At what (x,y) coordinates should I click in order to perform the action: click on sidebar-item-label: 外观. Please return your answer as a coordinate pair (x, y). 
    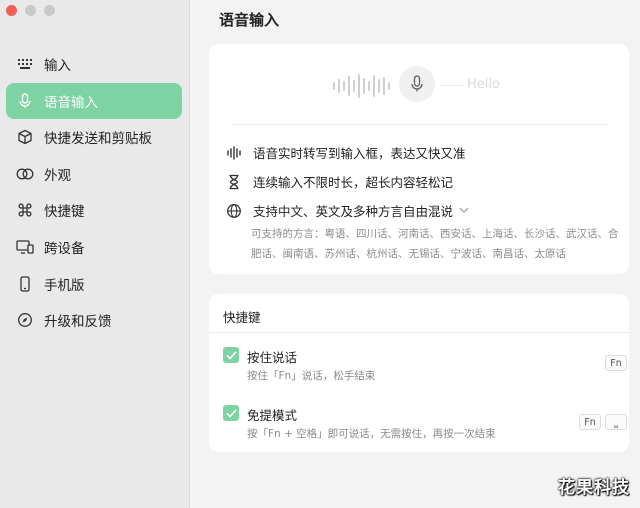
    Looking at the image, I should click on (57, 175).